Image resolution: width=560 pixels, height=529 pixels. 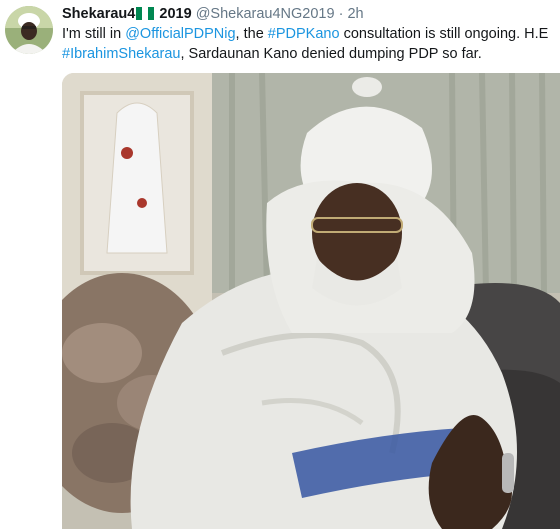 I want to click on name-suffix: 2019, so click(x=173, y=14).